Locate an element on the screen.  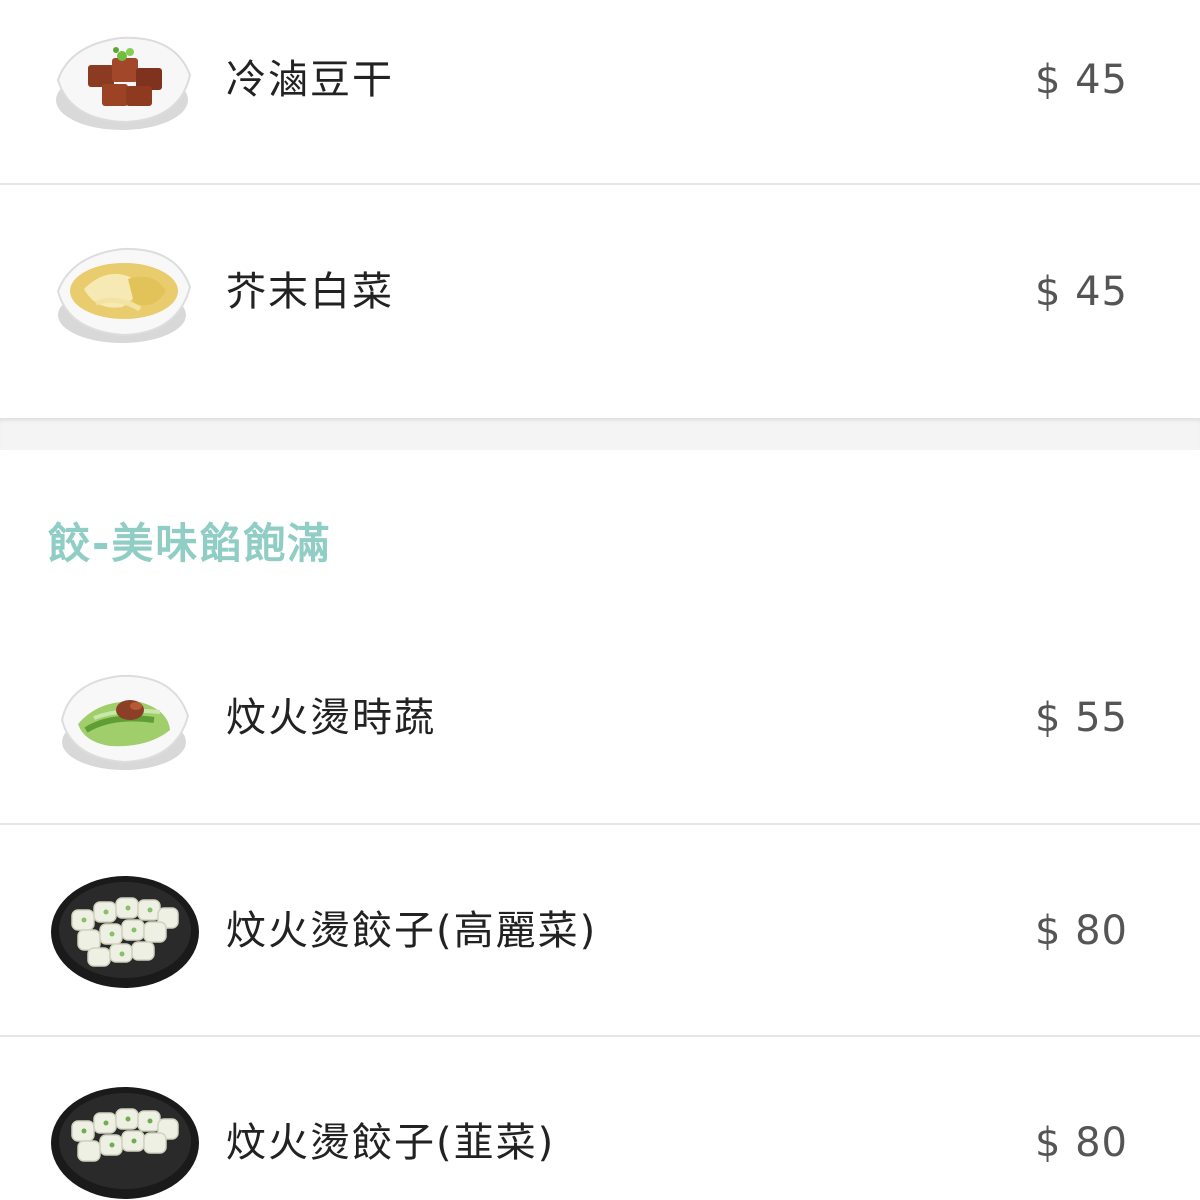
section-separator is located at coordinates (600, 434).